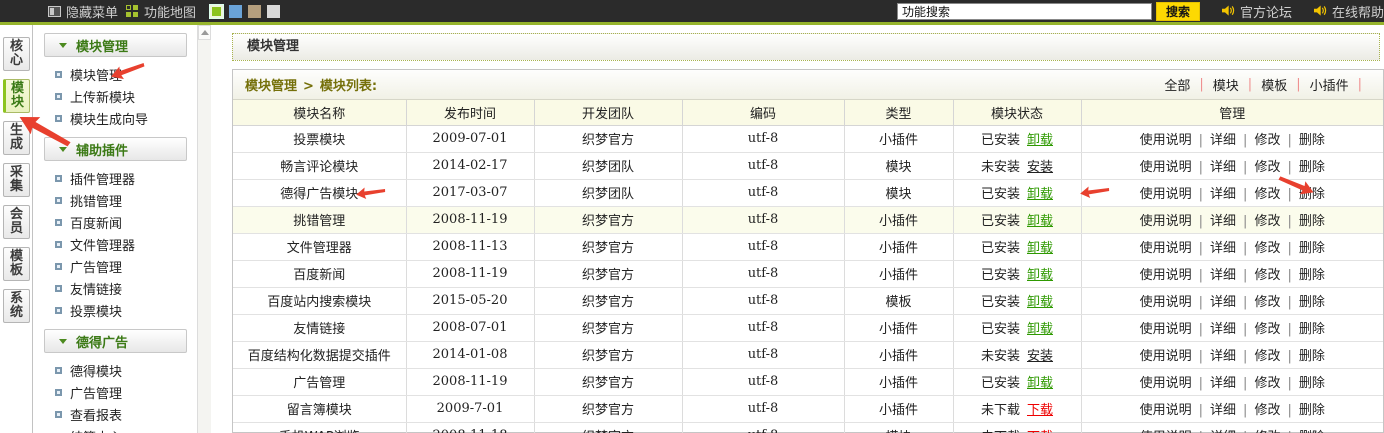  I want to click on filter-link-小插件: 小插件, so click(1329, 84).